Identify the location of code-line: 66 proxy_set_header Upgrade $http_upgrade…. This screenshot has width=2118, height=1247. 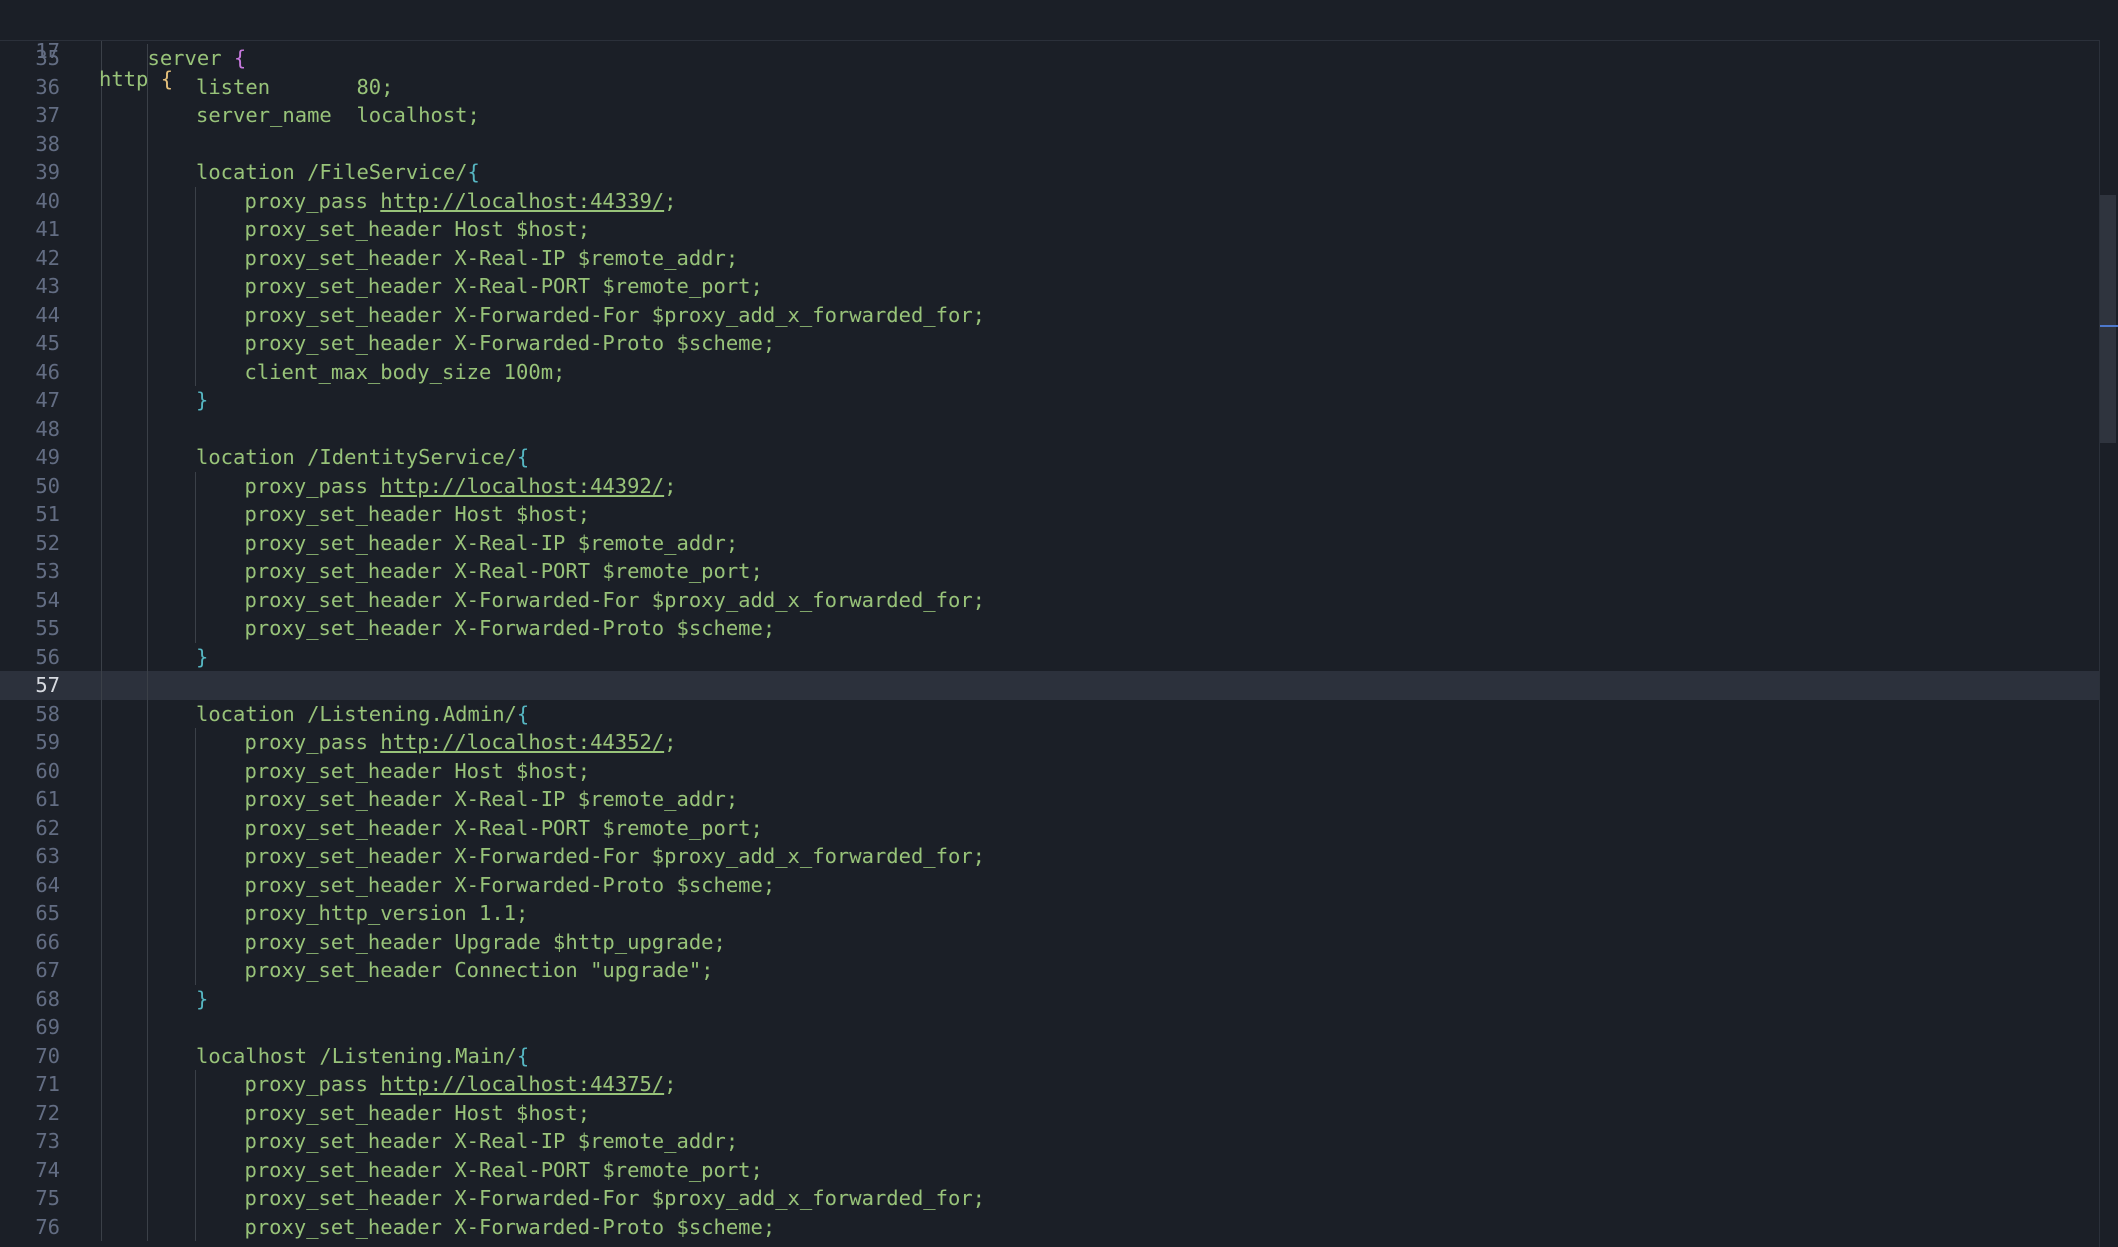
(1050, 942).